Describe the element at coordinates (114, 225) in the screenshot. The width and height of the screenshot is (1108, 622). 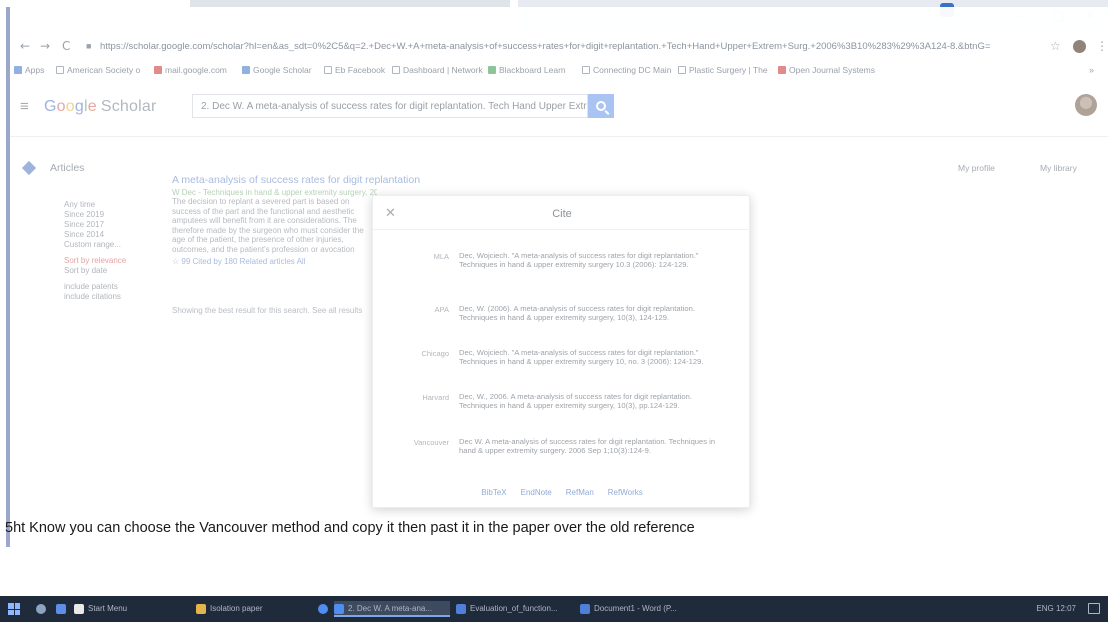
I see `filter-since-2017: Since 2017` at that location.